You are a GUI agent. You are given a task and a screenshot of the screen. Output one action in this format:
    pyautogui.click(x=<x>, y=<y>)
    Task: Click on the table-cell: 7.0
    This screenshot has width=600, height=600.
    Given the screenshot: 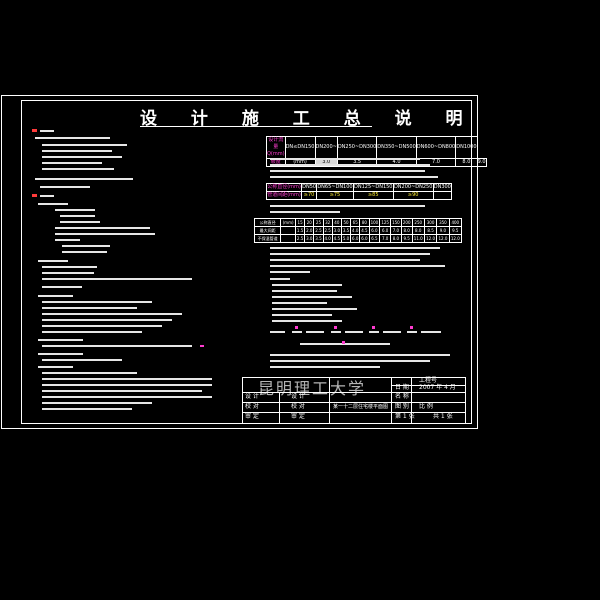 What is the action you would take?
    pyautogui.click(x=385, y=238)
    